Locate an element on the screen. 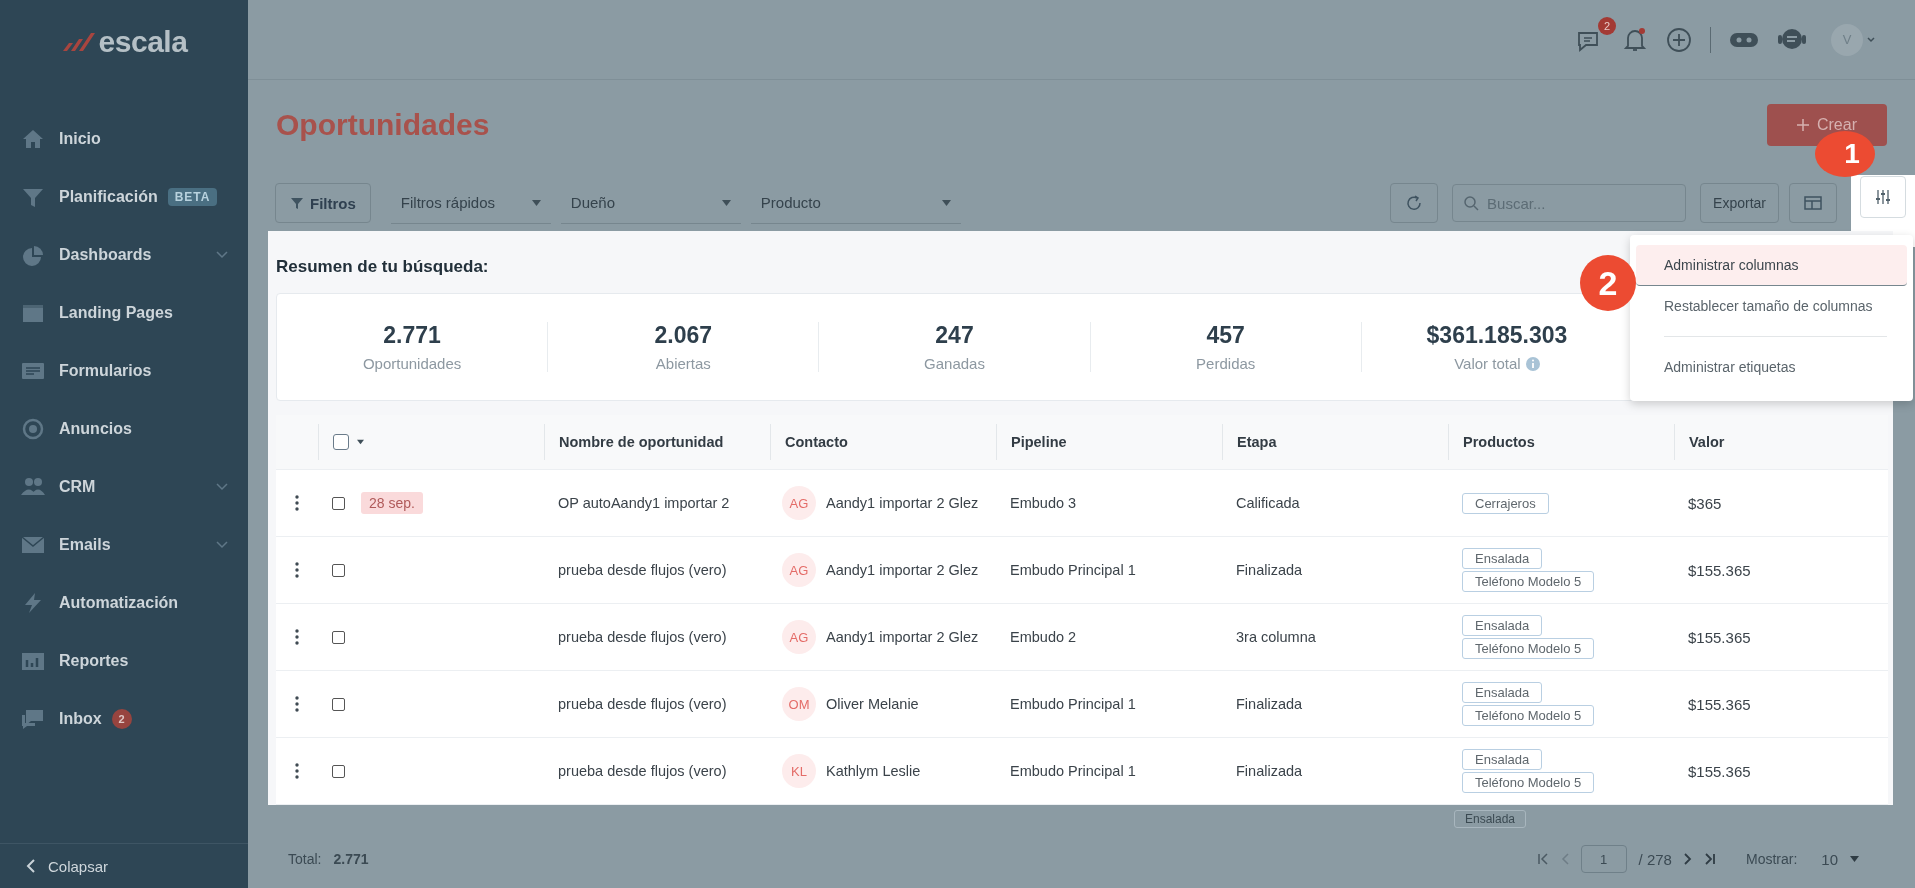  filter-dropdown: Dueño is located at coordinates (650, 203).